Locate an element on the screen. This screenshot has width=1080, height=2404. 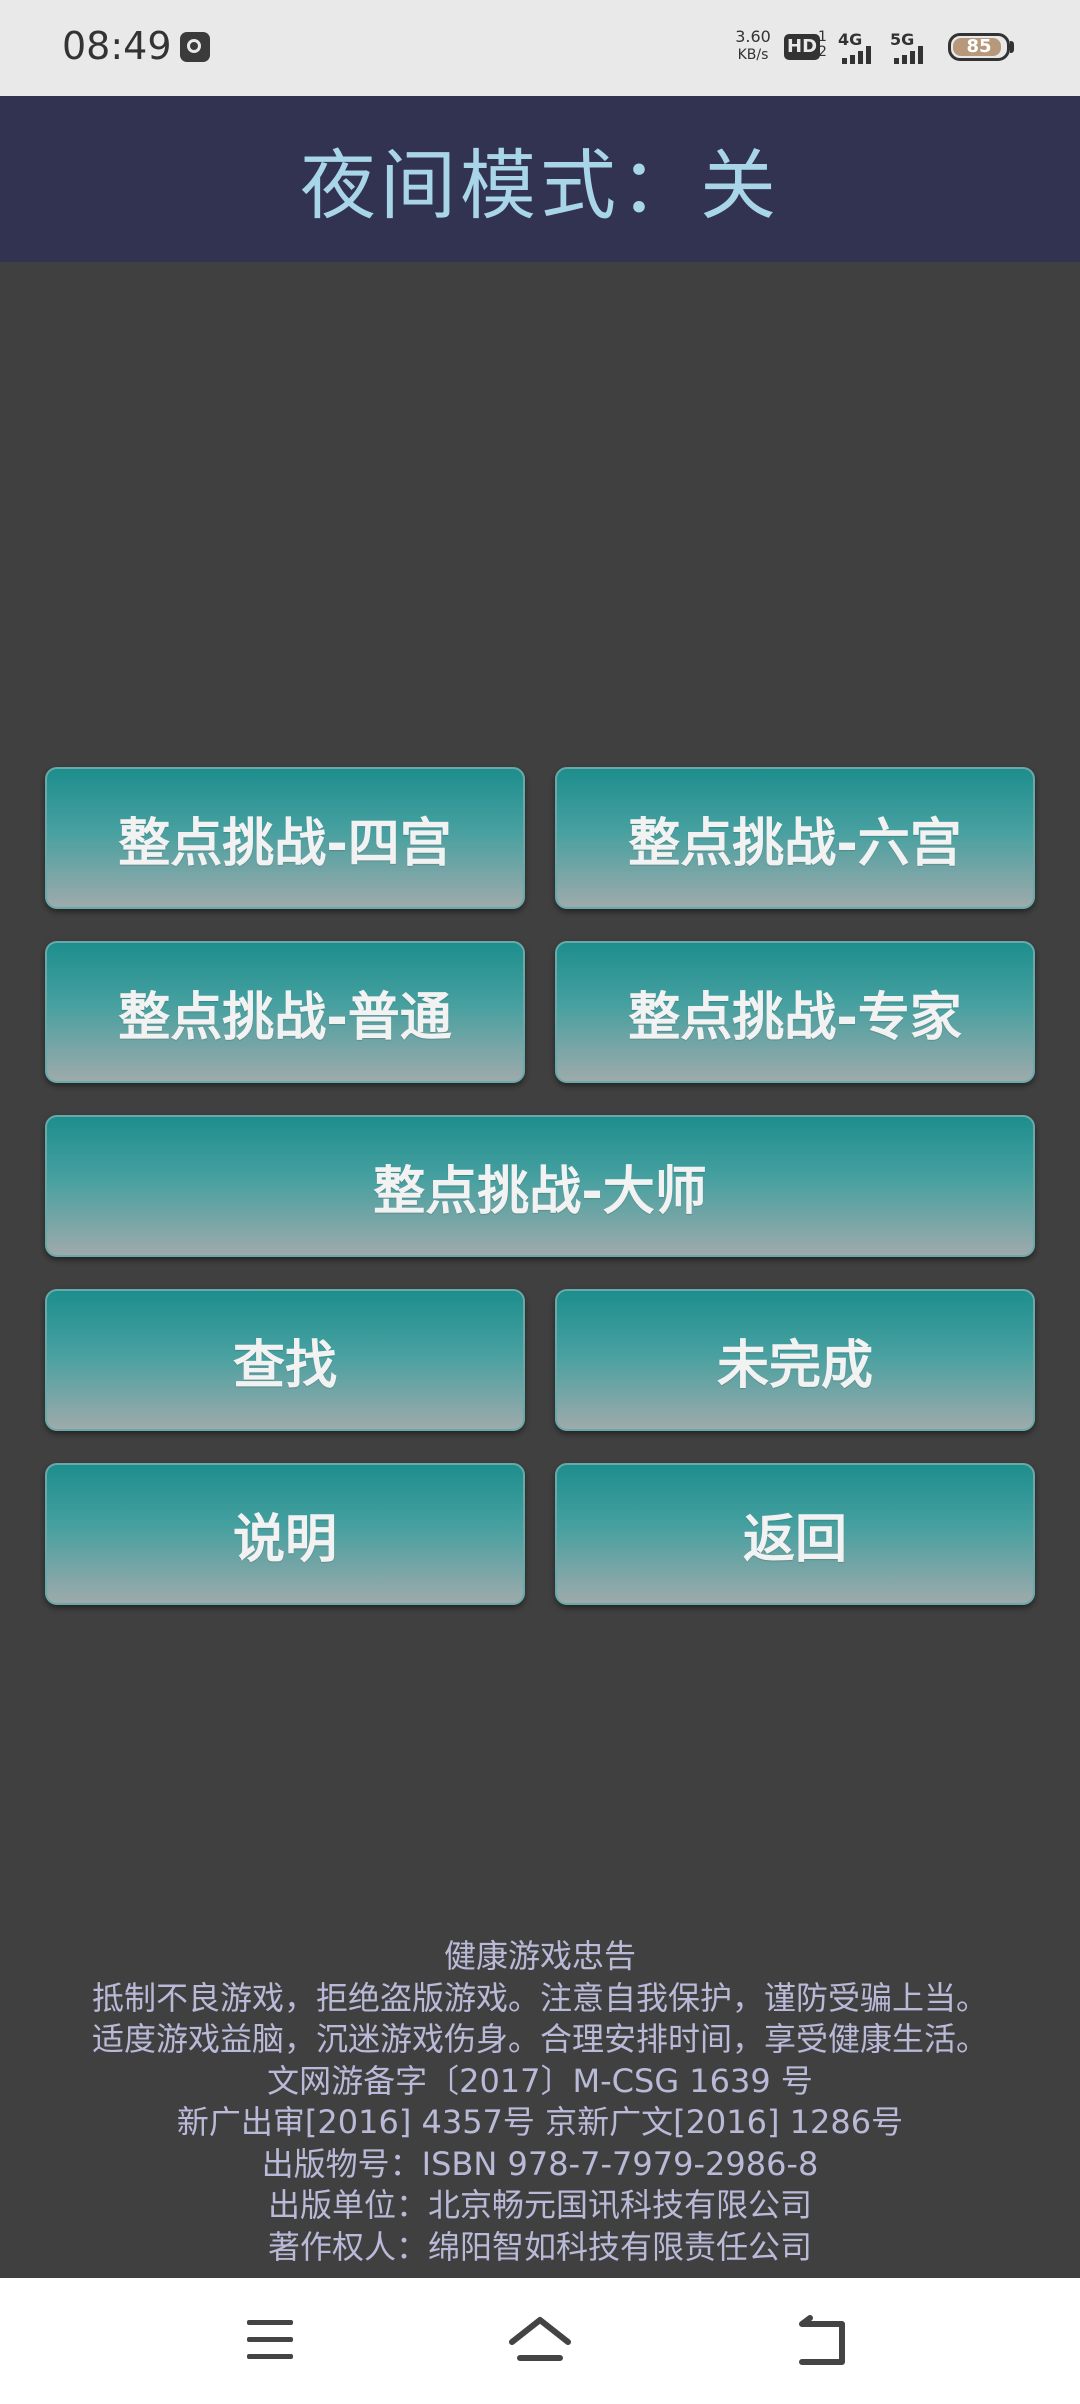
system-nav-bar is located at coordinates (540, 2341).